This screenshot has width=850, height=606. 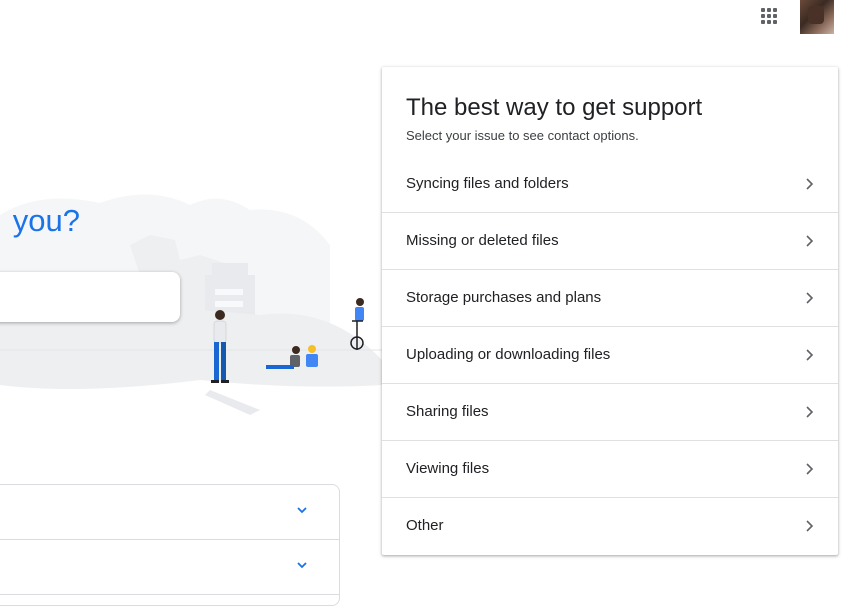 What do you see at coordinates (90, 297) in the screenshot?
I see `search-input` at bounding box center [90, 297].